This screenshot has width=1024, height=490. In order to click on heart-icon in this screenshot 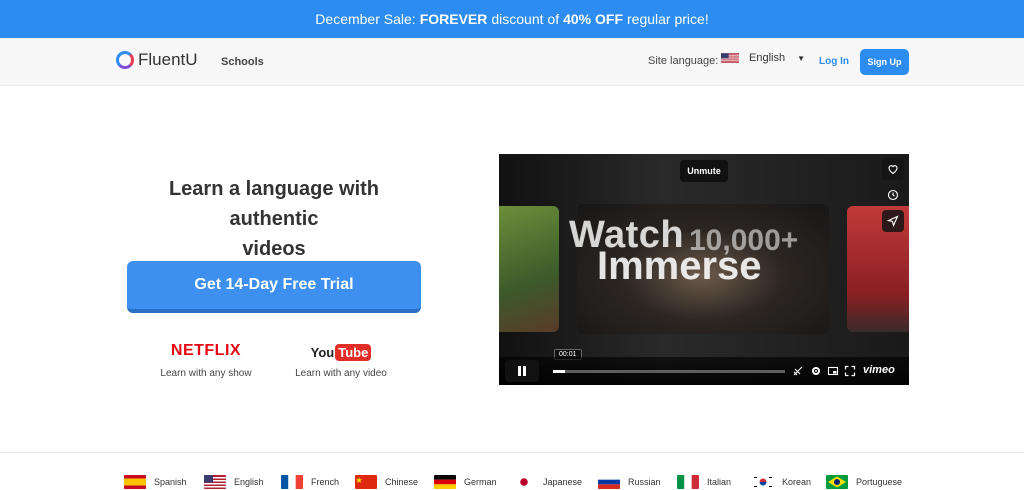, I will do `click(893, 170)`.